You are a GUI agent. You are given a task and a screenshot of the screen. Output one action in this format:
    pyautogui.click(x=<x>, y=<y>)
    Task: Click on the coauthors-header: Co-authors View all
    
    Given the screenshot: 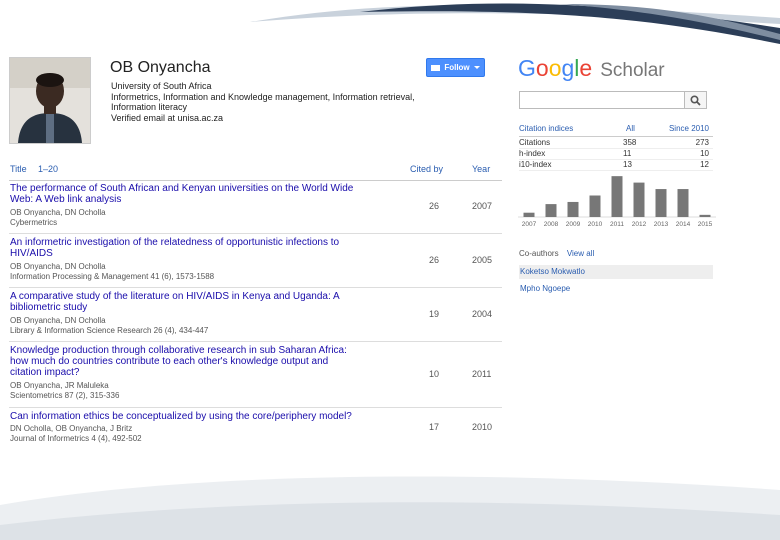 What is the action you would take?
    pyautogui.click(x=556, y=253)
    